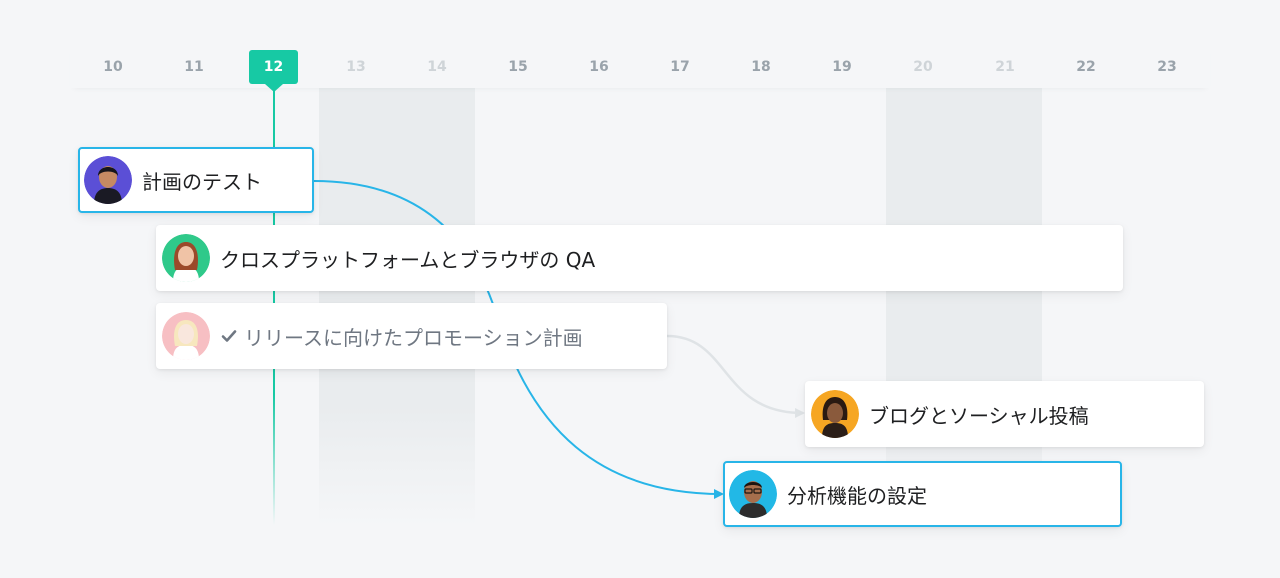 The width and height of the screenshot is (1280, 578). I want to click on task-name: クロスプラットフォームとブラウザの QA, so click(408, 259).